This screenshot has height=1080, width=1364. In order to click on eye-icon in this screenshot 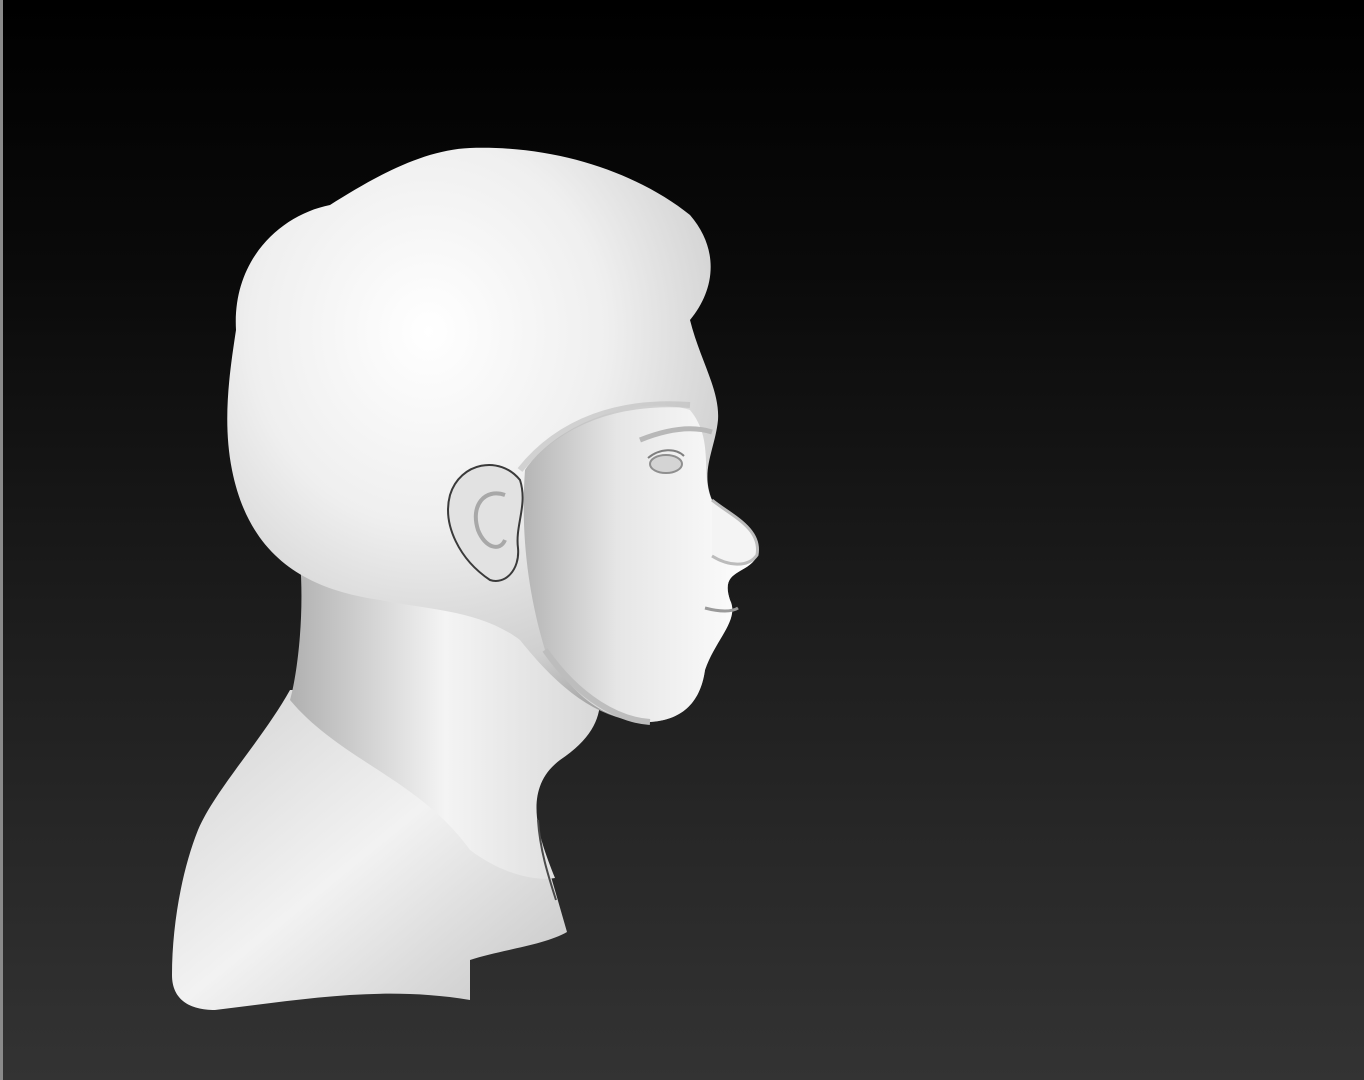, I will do `click(666, 464)`.